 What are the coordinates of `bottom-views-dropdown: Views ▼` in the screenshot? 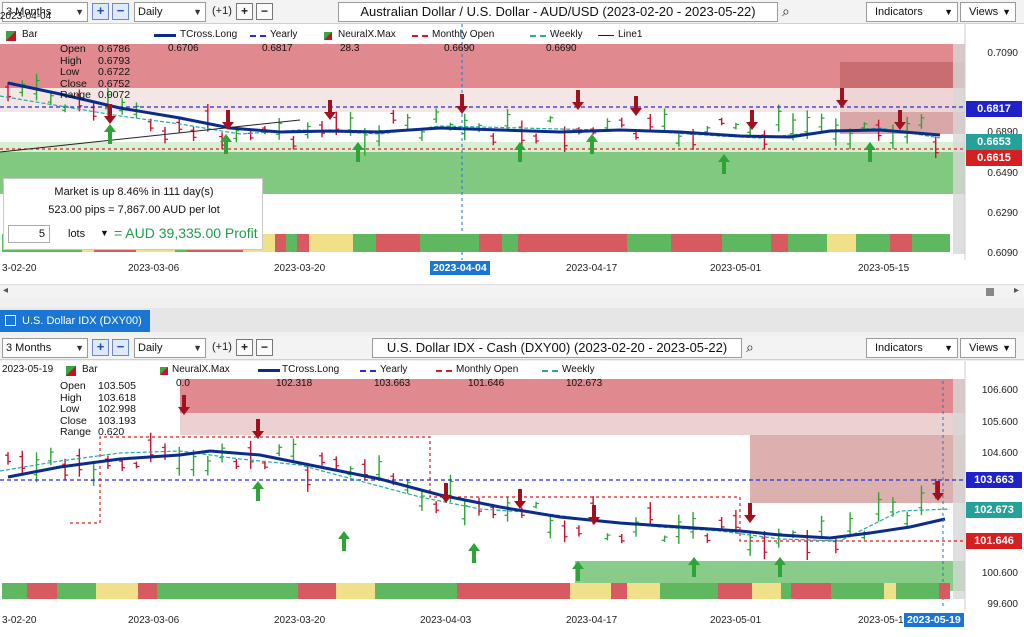 It's located at (988, 348).